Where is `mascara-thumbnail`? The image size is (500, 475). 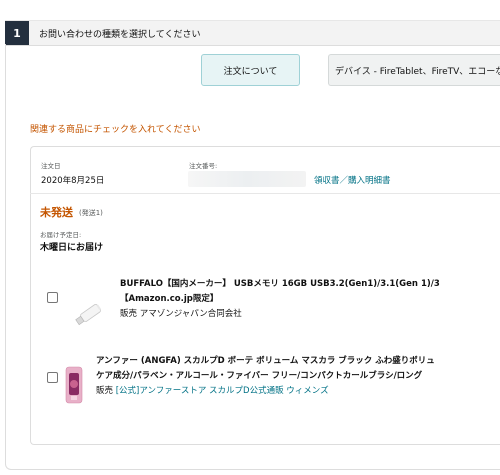
mascara-thumbnail is located at coordinates (74, 385).